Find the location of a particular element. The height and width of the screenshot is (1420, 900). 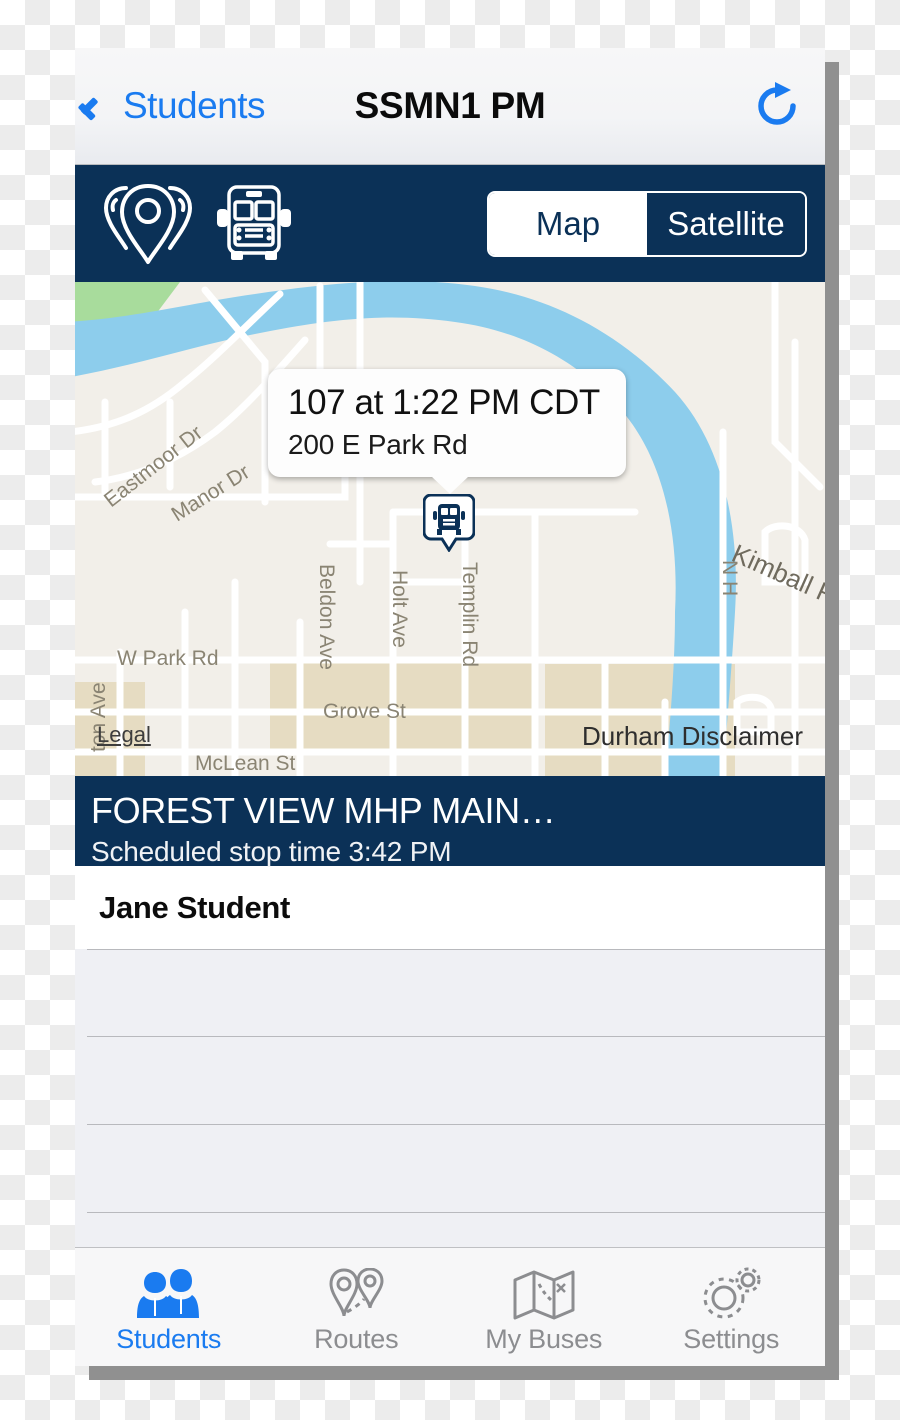

map-pins-button is located at coordinates (148, 224).